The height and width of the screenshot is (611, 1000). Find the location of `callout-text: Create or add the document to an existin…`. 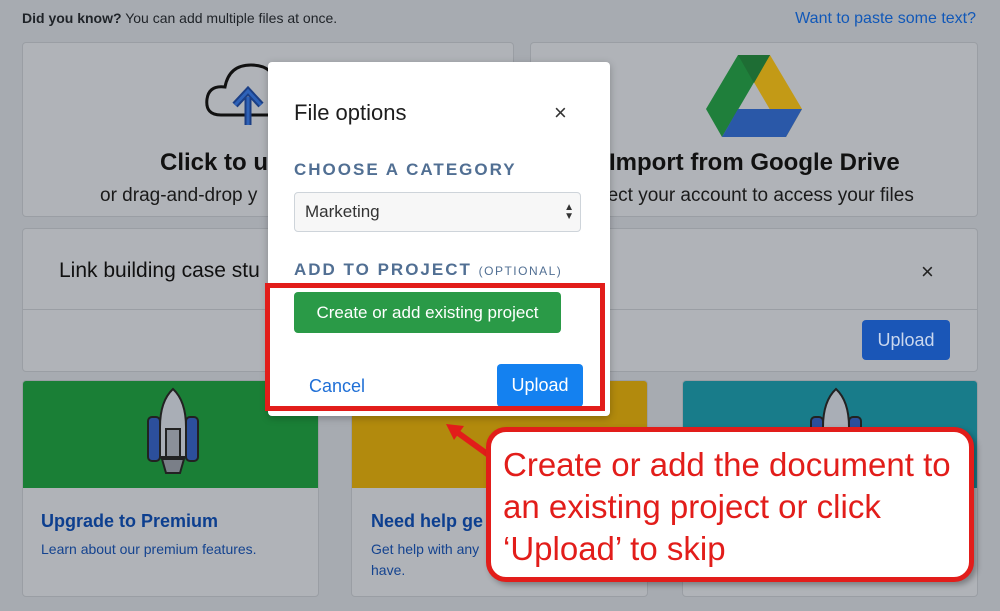

callout-text: Create or add the document to an existin… is located at coordinates (727, 506).